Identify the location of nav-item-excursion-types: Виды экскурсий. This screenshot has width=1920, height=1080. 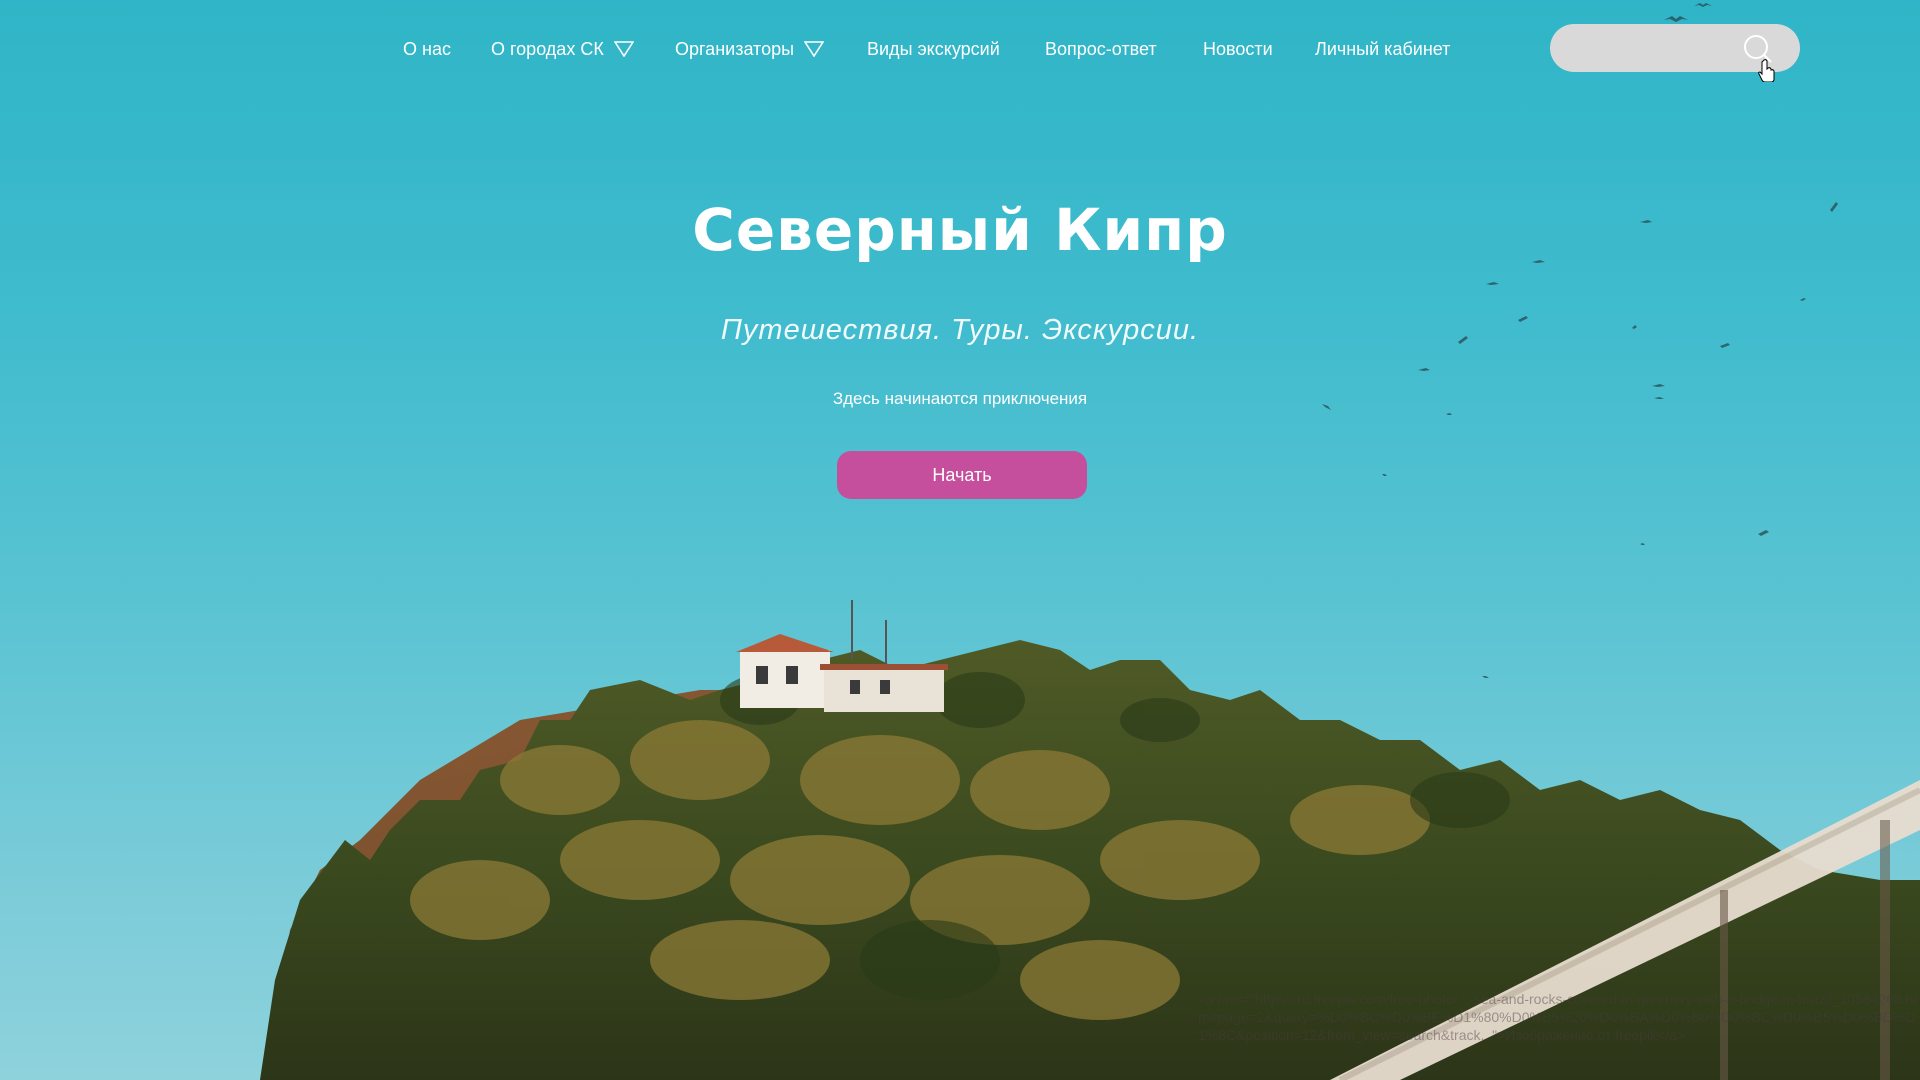
(933, 49).